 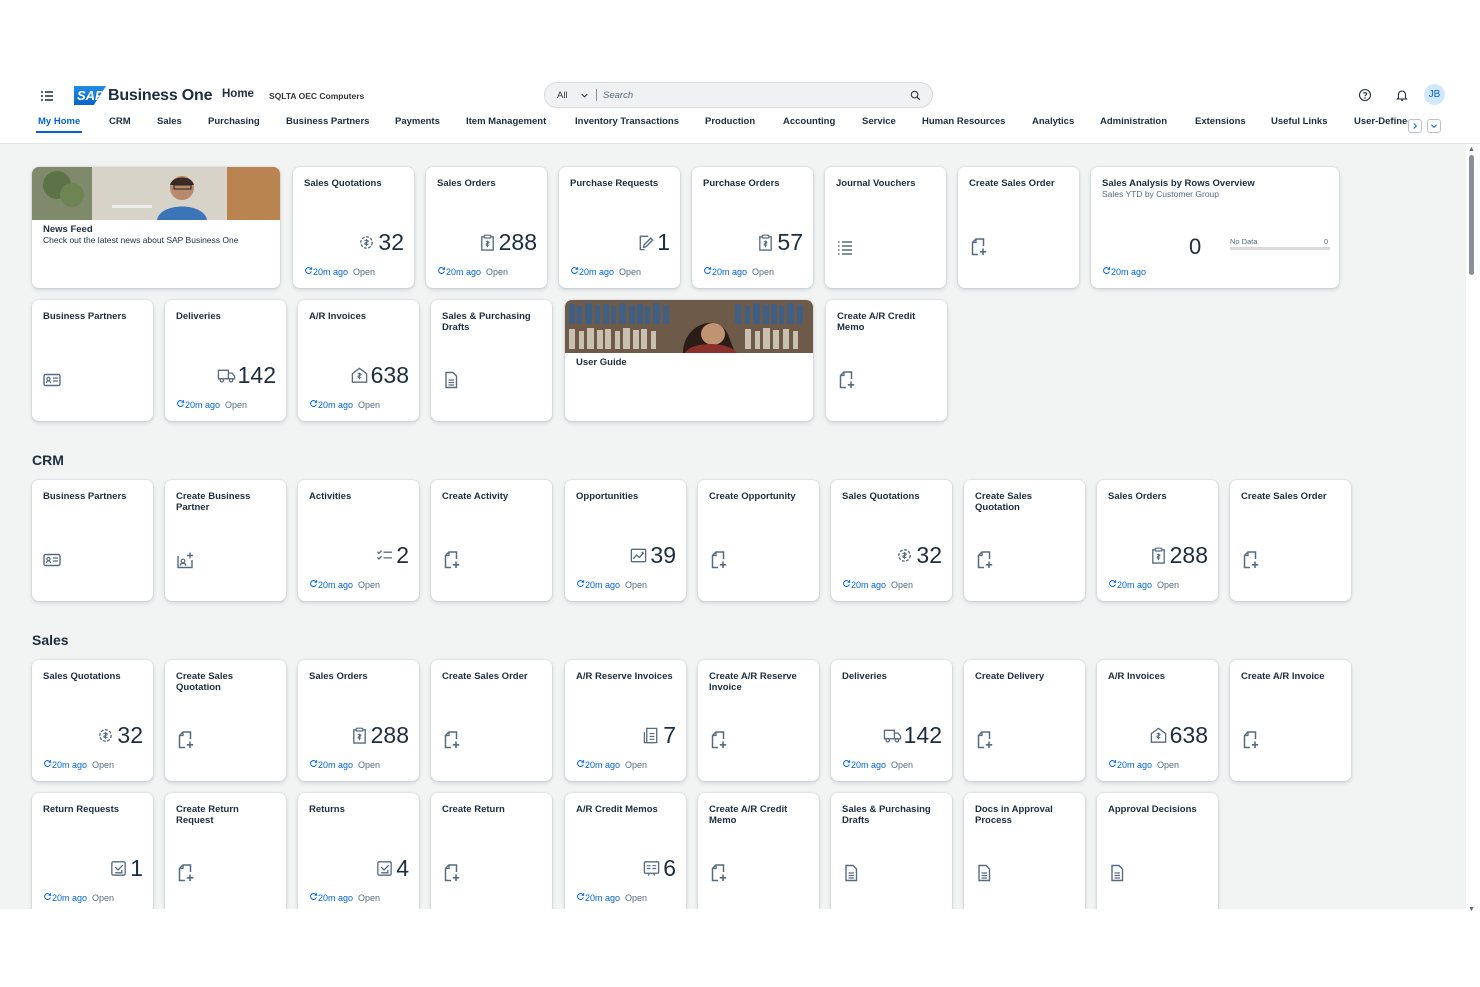 I want to click on tab-business-partners: Business Partners, so click(x=327, y=121).